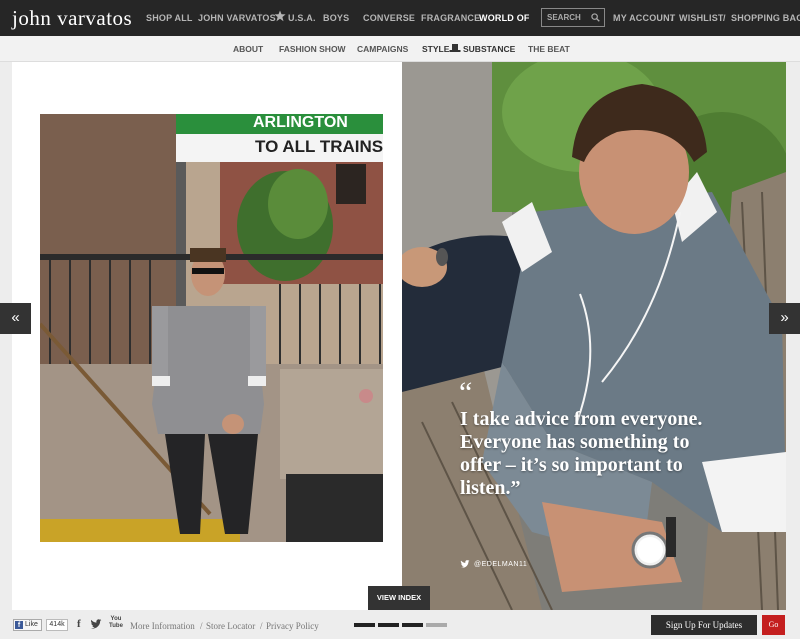 This screenshot has height=639, width=800. Describe the element at coordinates (500, 564) in the screenshot. I see `twitter-handle: @EDELMAN11` at that location.